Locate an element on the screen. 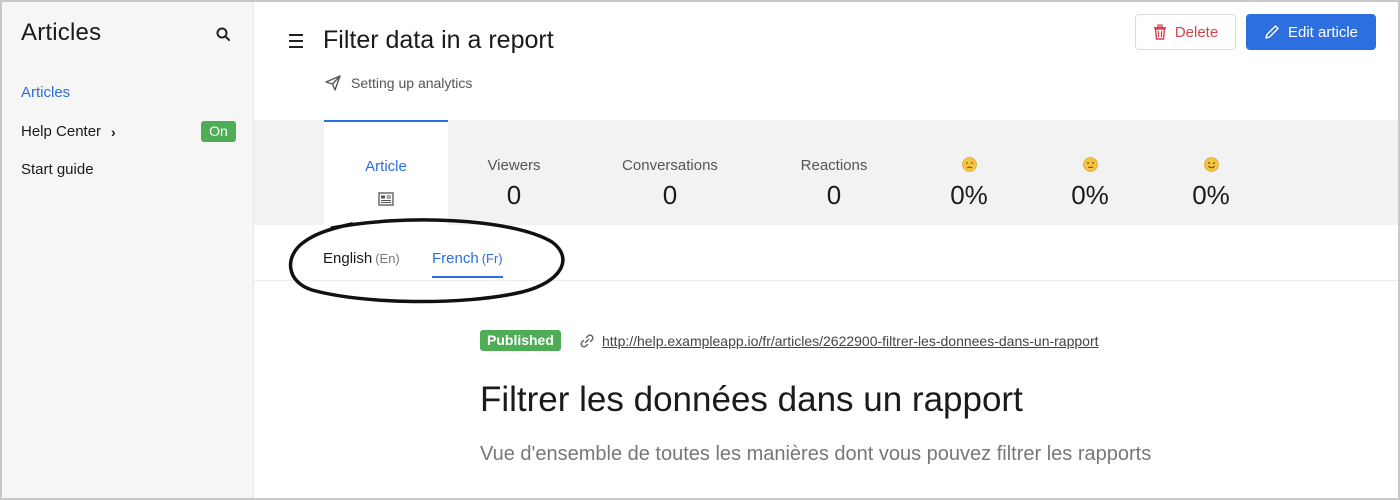 The image size is (1400, 500). tab-article: Article is located at coordinates (386, 172).